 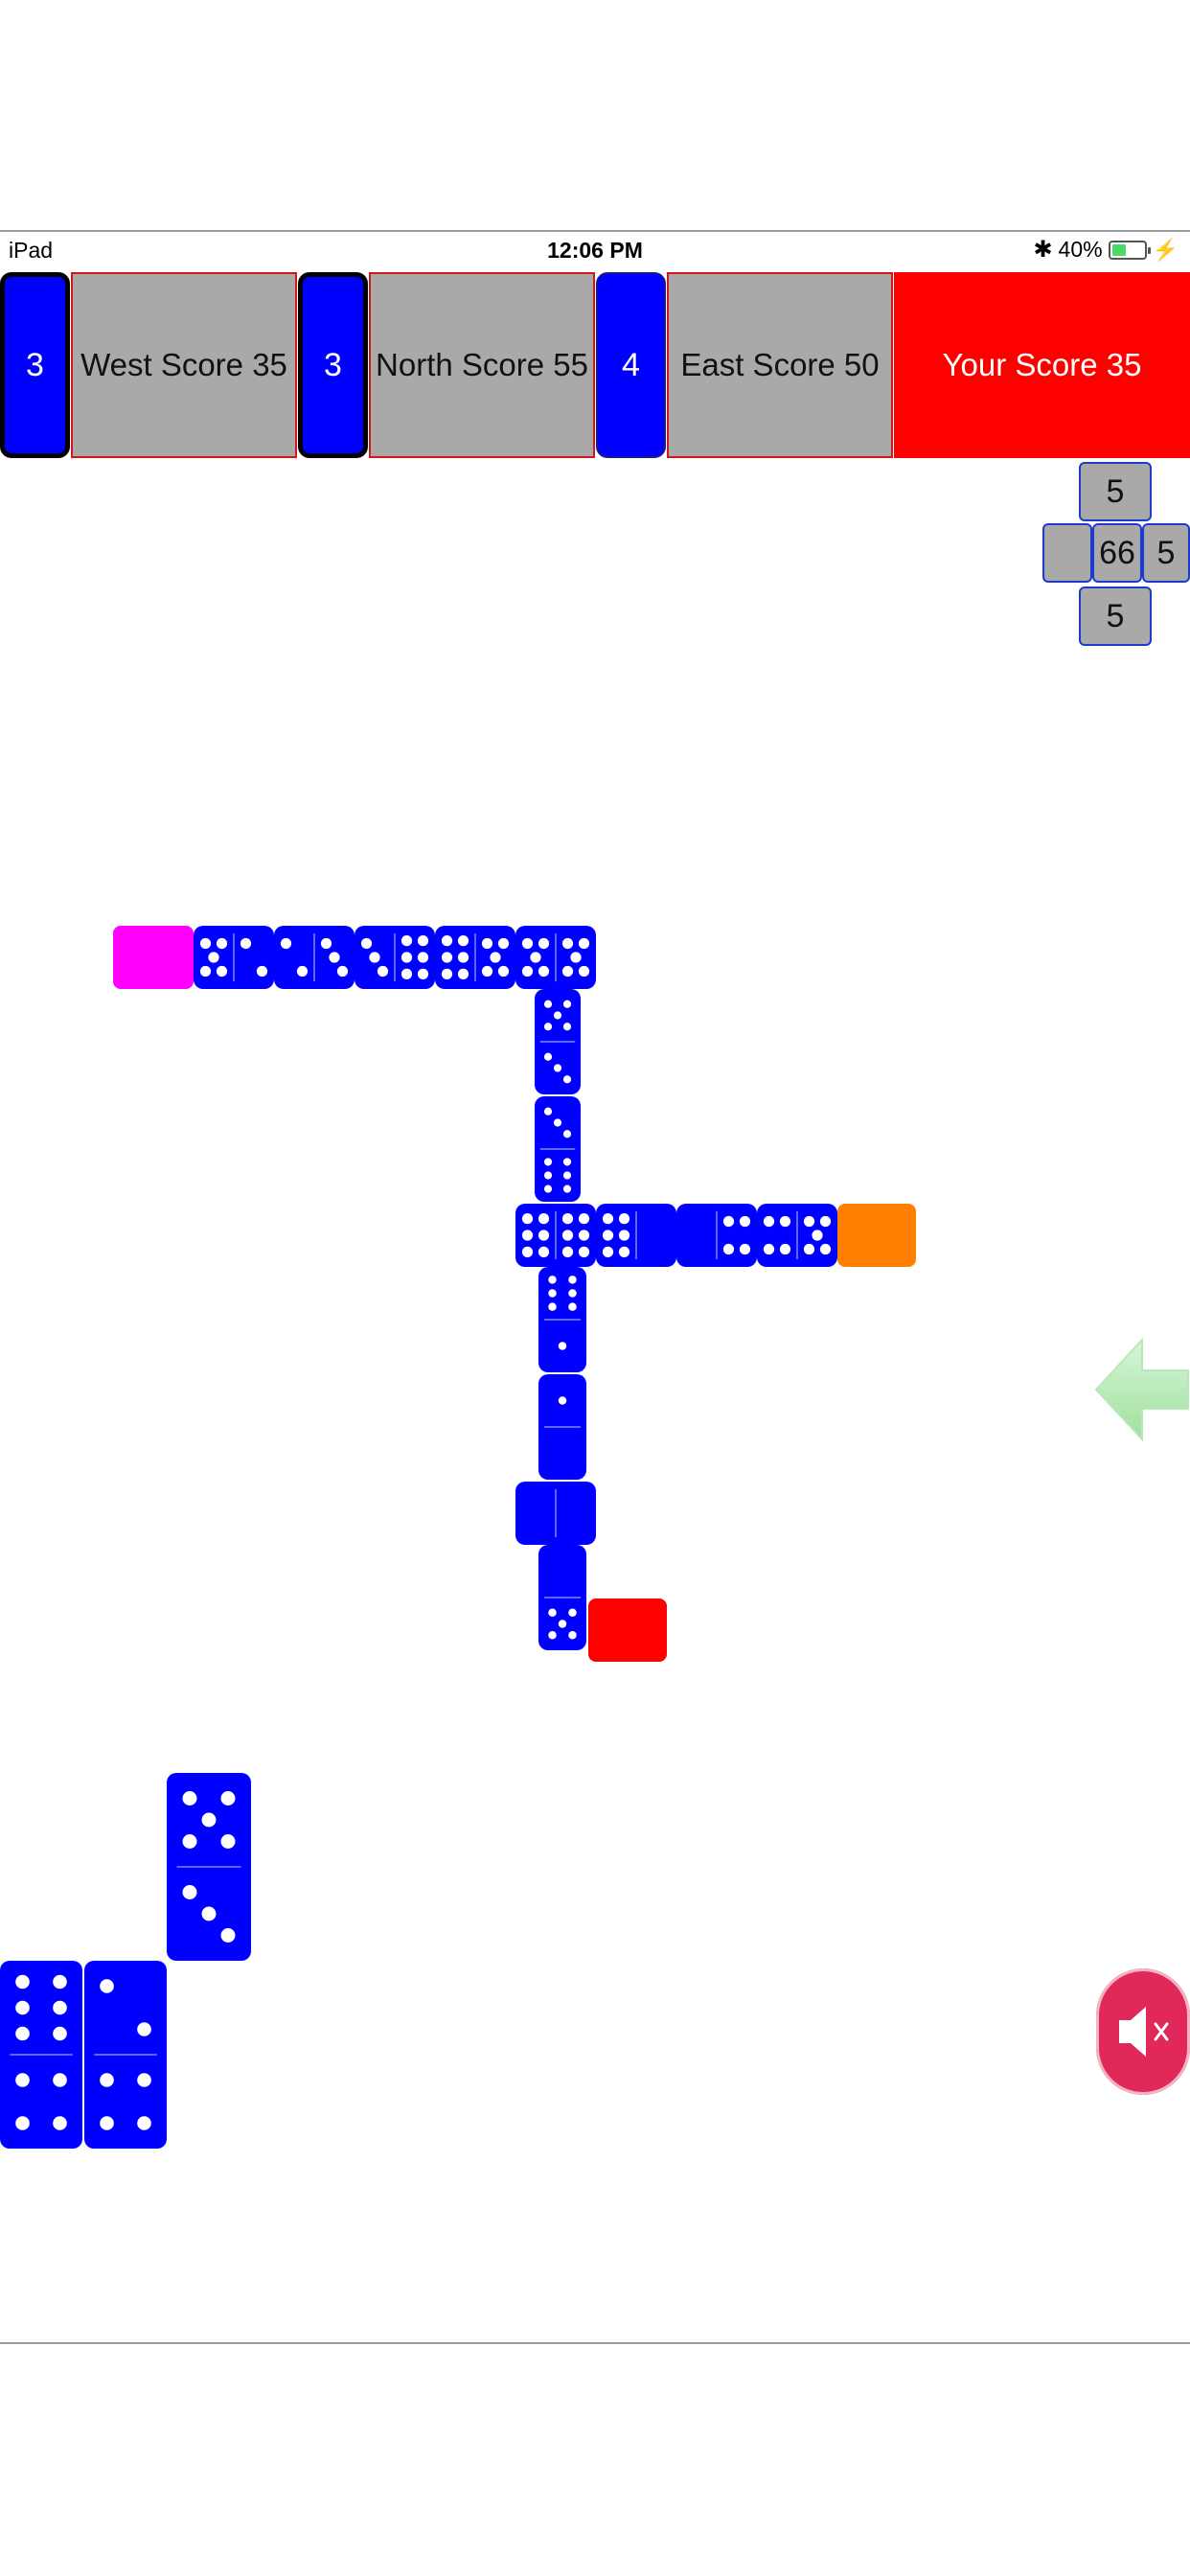 I want to click on west-end-marker, so click(x=154, y=957).